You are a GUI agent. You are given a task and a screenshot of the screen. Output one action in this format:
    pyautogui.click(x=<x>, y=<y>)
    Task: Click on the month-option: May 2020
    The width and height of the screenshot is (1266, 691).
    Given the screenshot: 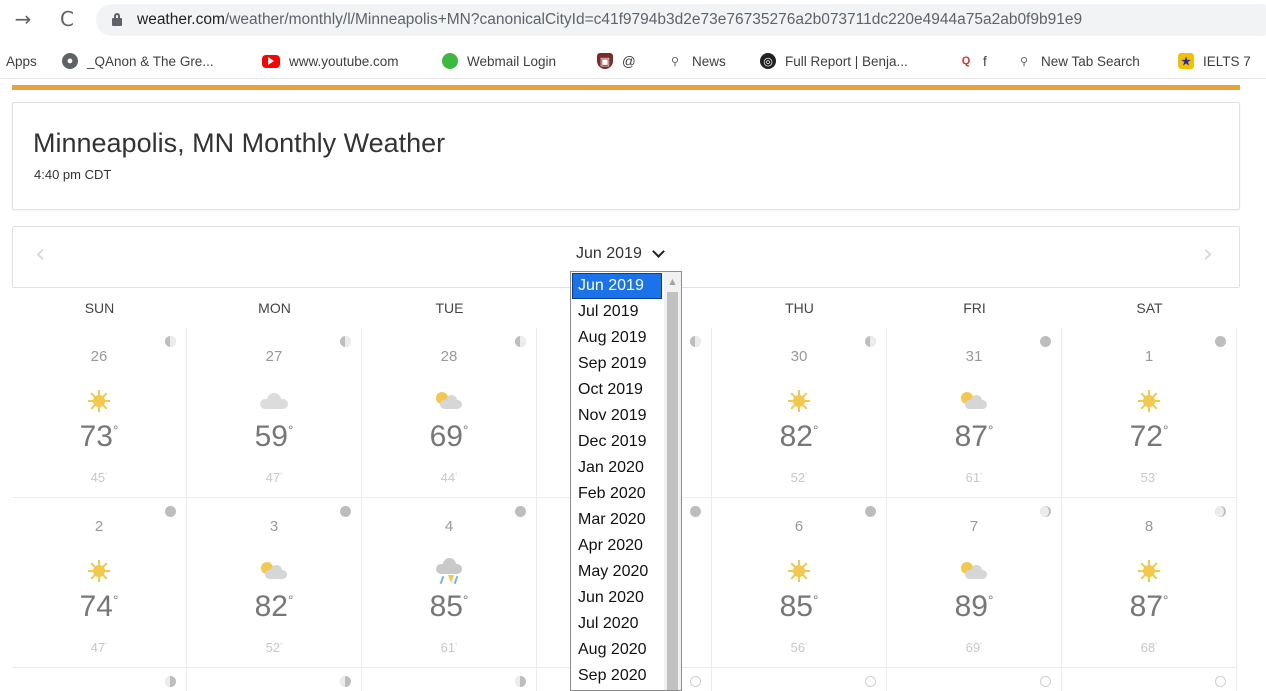 What is the action you would take?
    pyautogui.click(x=617, y=572)
    